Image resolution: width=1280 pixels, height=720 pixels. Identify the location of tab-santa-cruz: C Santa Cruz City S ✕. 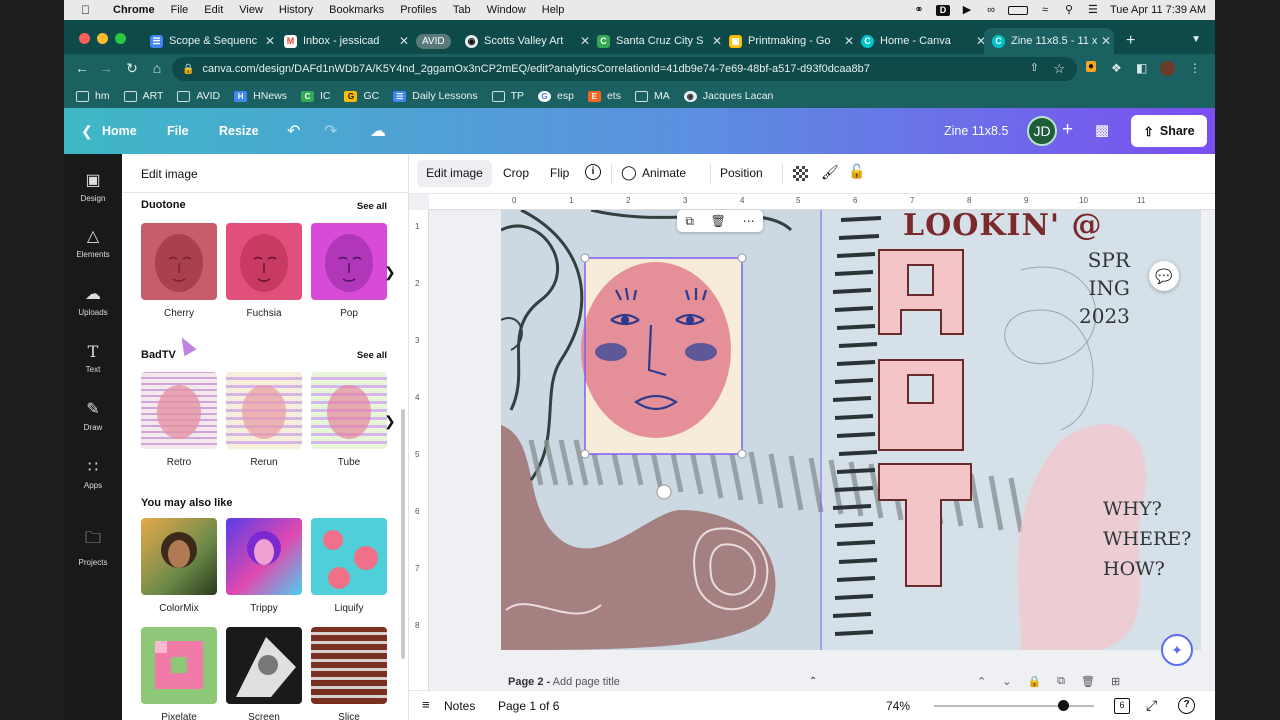
(655, 41).